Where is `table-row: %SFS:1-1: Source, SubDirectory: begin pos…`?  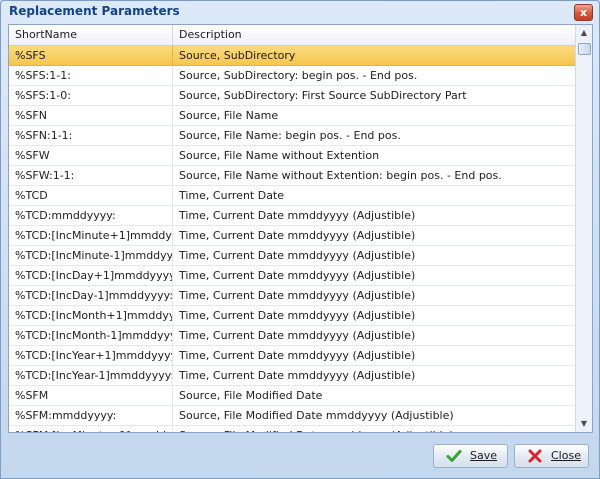
table-row: %SFS:1-1: Source, SubDirectory: begin pos… is located at coordinates (292, 76).